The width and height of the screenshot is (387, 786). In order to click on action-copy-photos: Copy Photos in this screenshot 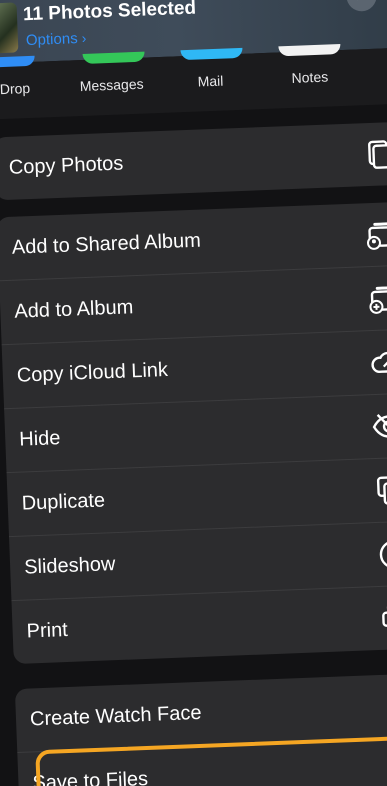, I will do `click(193, 160)`.